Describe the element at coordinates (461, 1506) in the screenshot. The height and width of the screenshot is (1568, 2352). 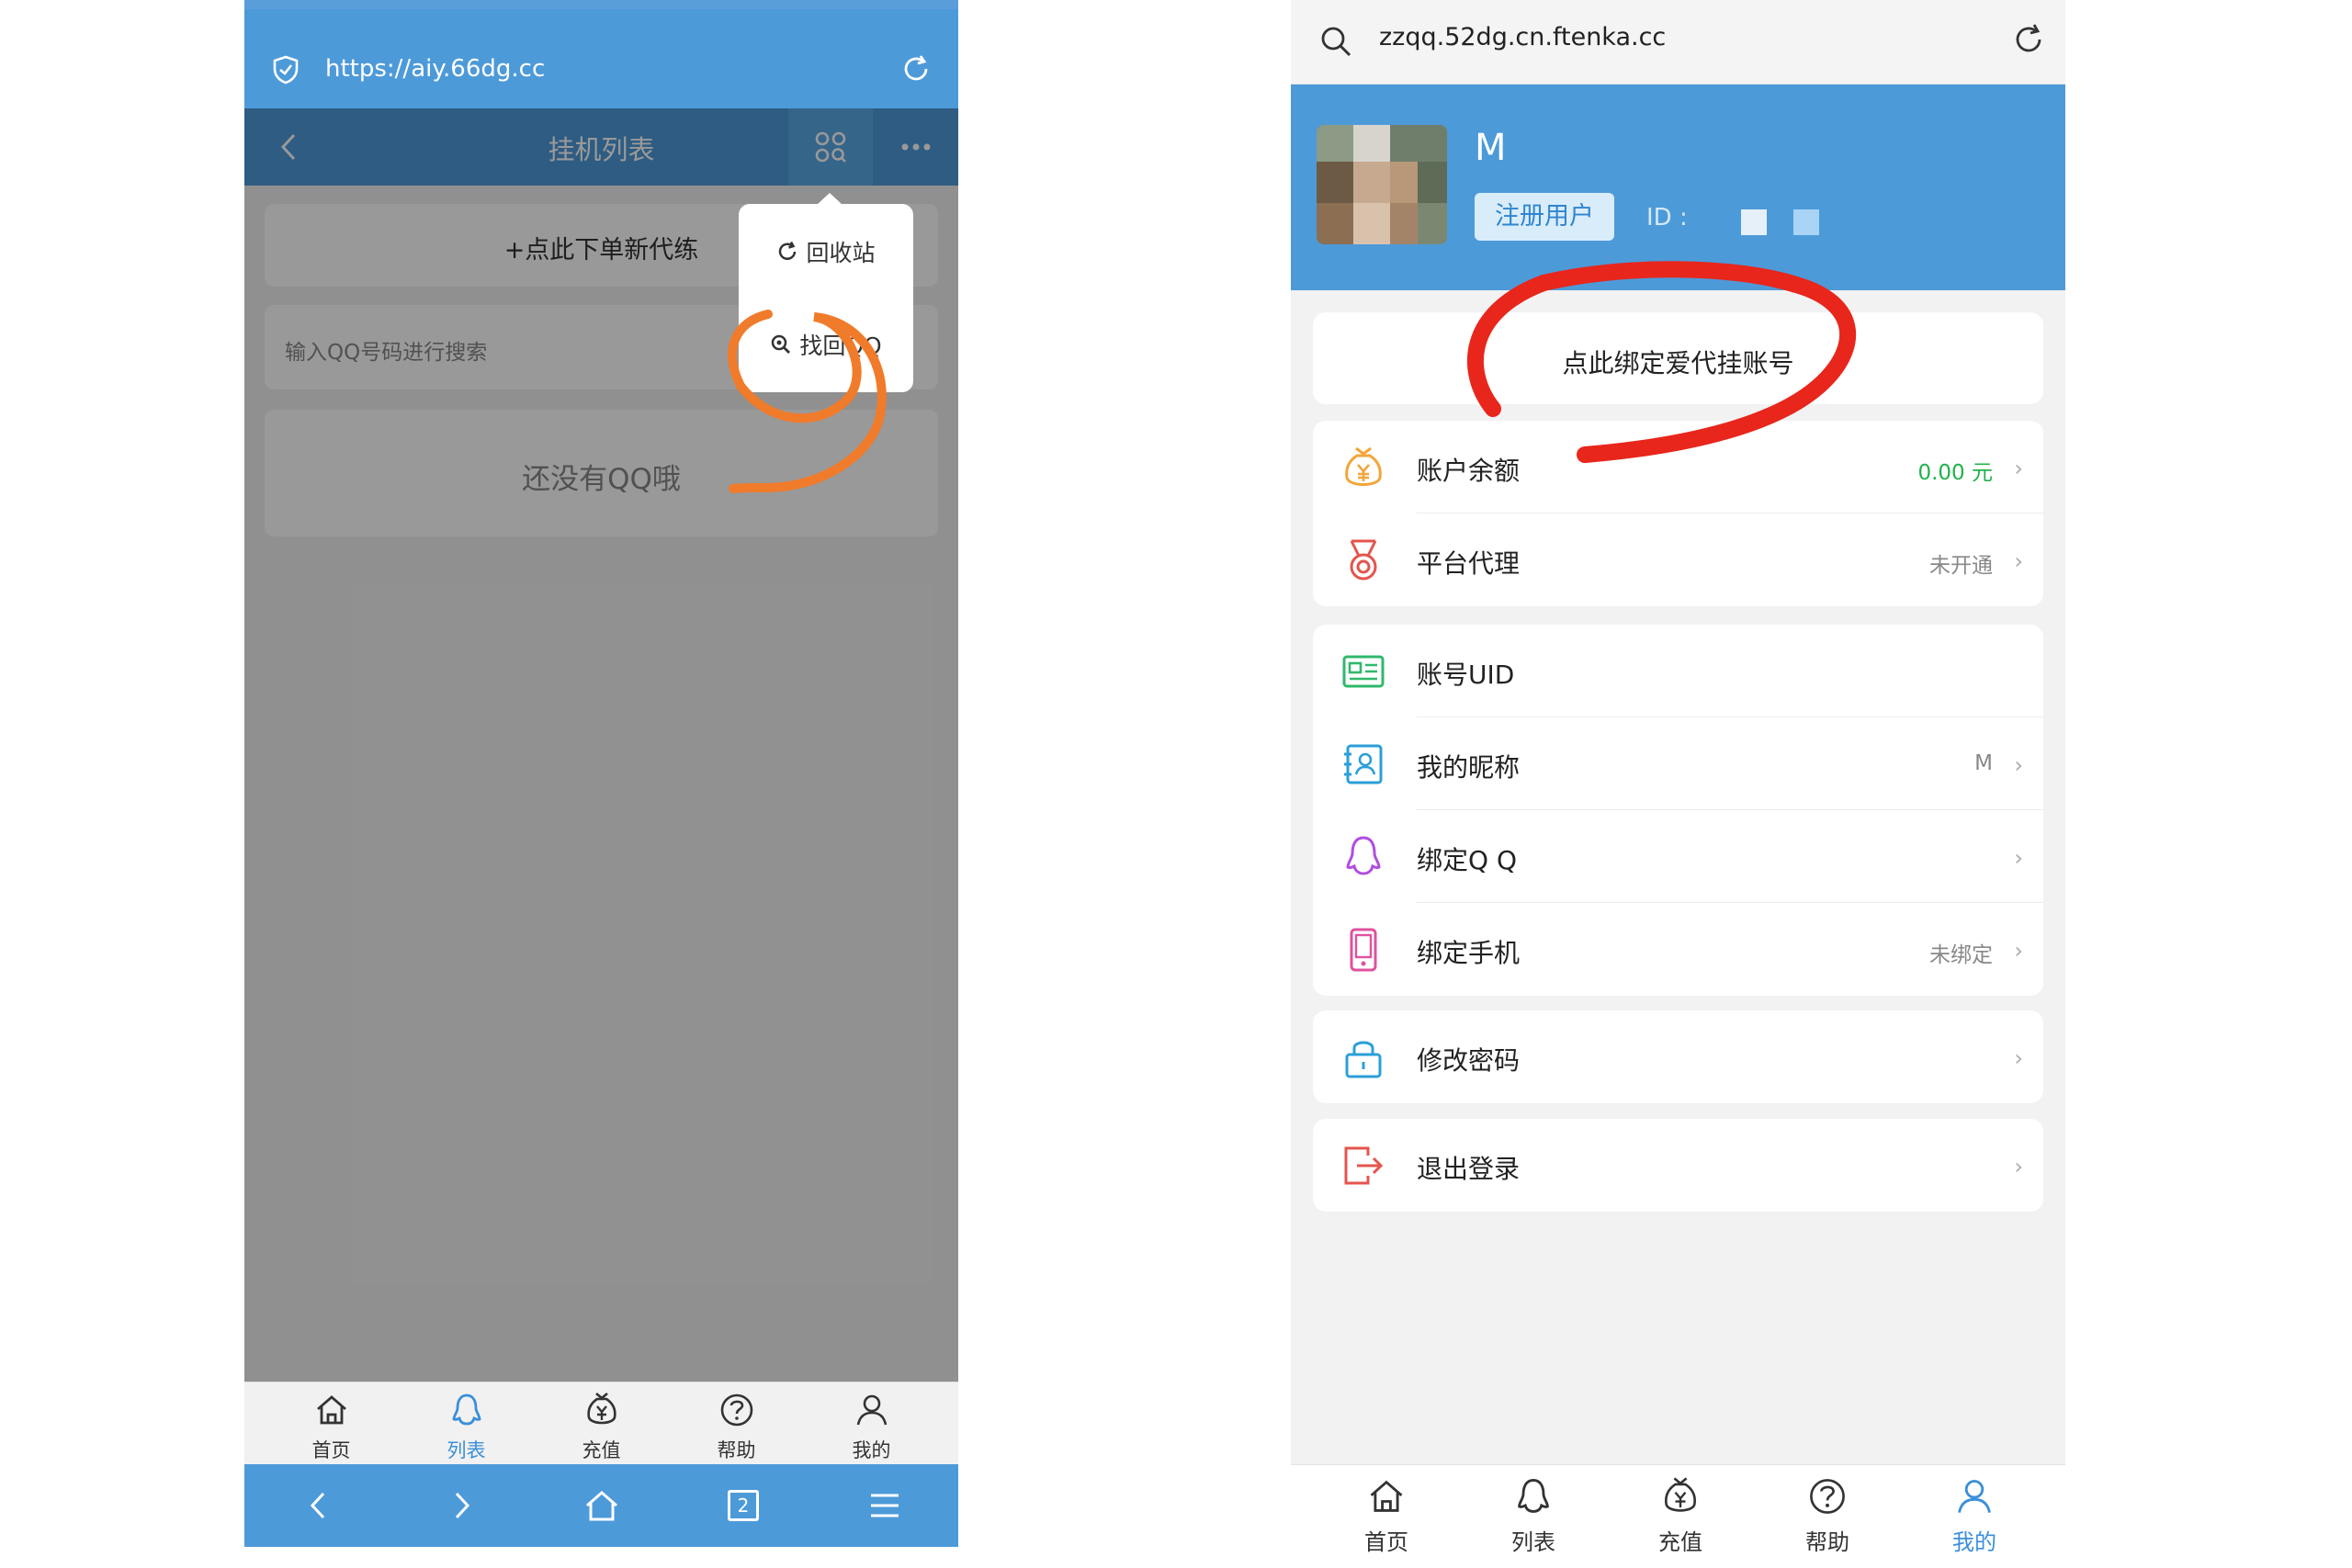
I see `browser-forward-icon` at that location.